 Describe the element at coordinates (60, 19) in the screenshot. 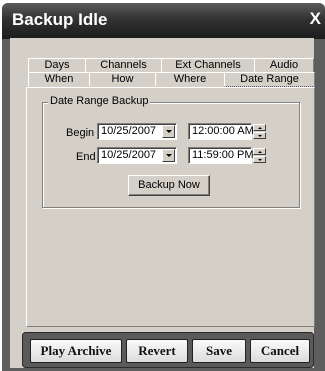

I see `window-title: Backup Idle` at that location.